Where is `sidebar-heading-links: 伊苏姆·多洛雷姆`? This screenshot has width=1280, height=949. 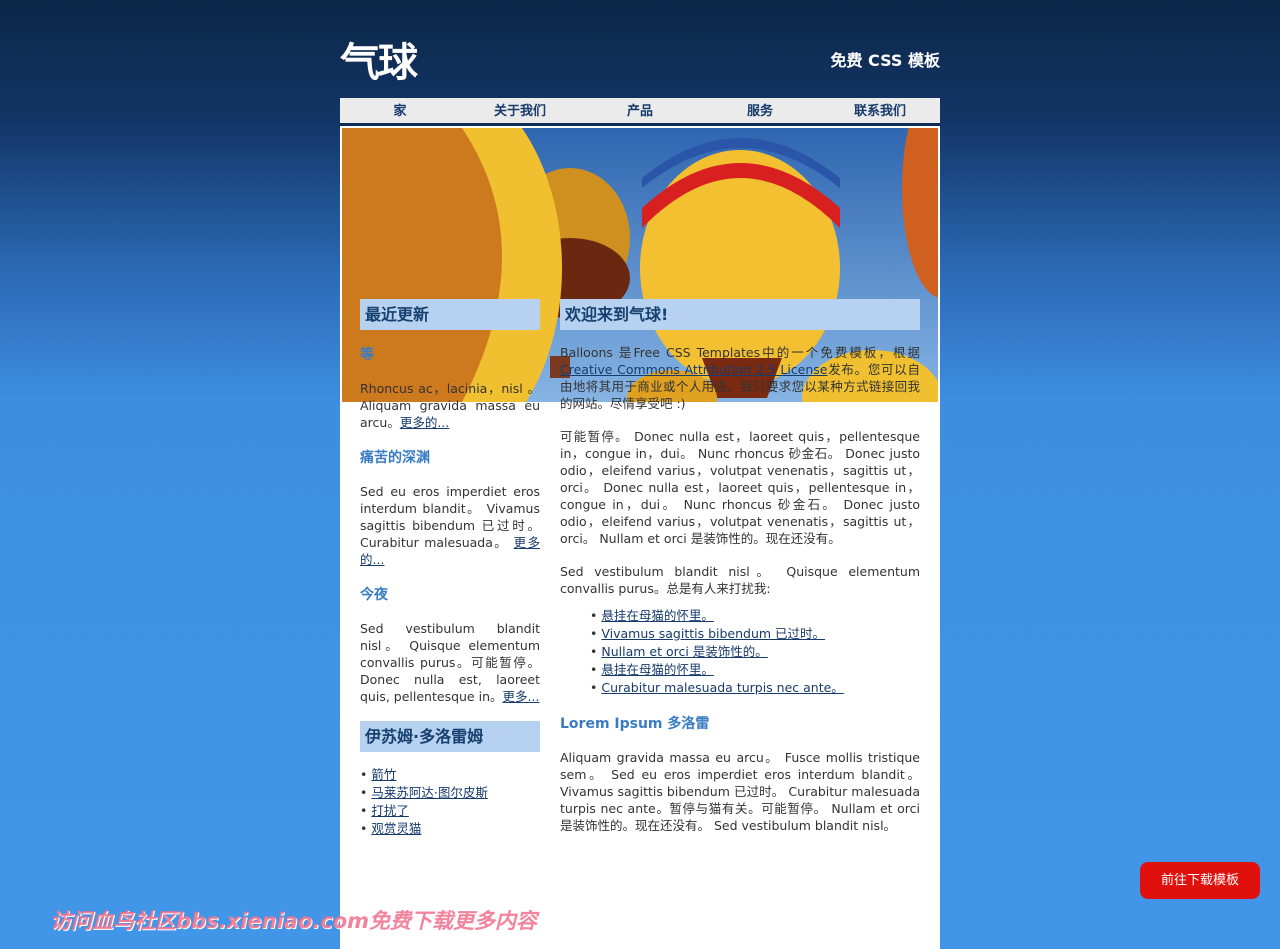 sidebar-heading-links: 伊苏姆·多洛雷姆 is located at coordinates (450, 736).